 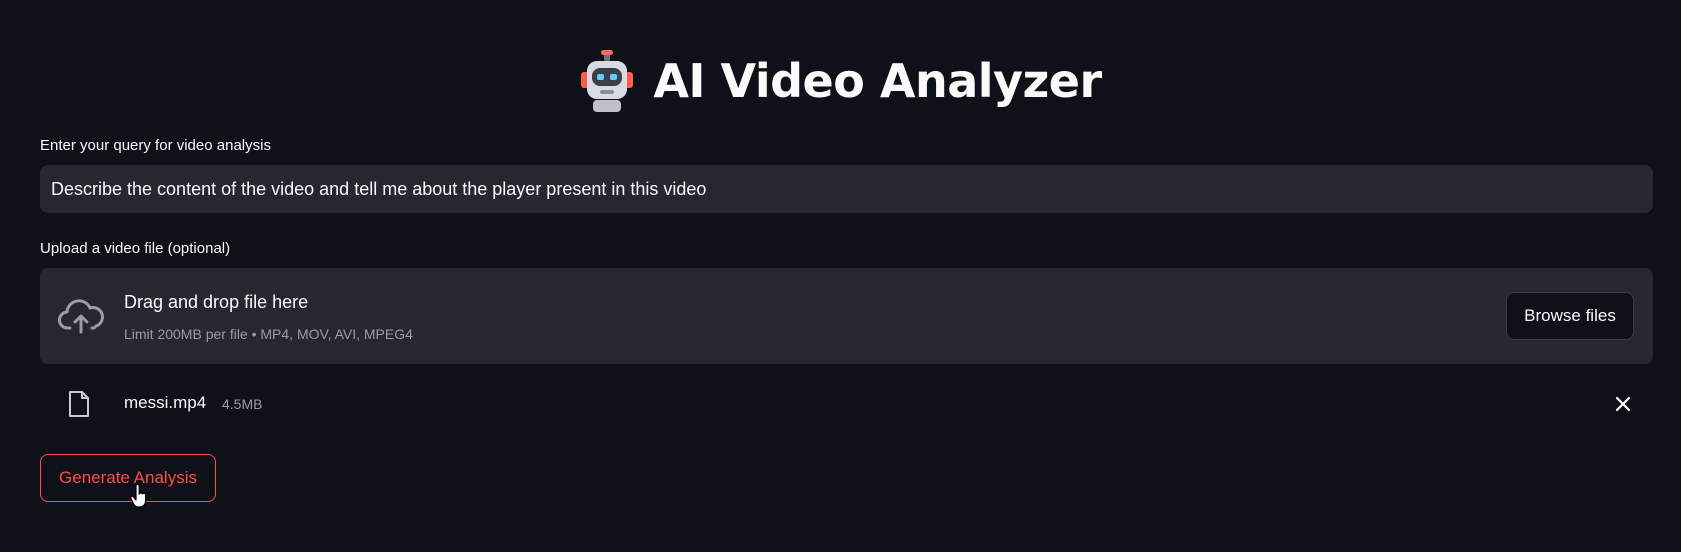 What do you see at coordinates (128, 478) in the screenshot?
I see `generate-analysis-button: Generate Analysis` at bounding box center [128, 478].